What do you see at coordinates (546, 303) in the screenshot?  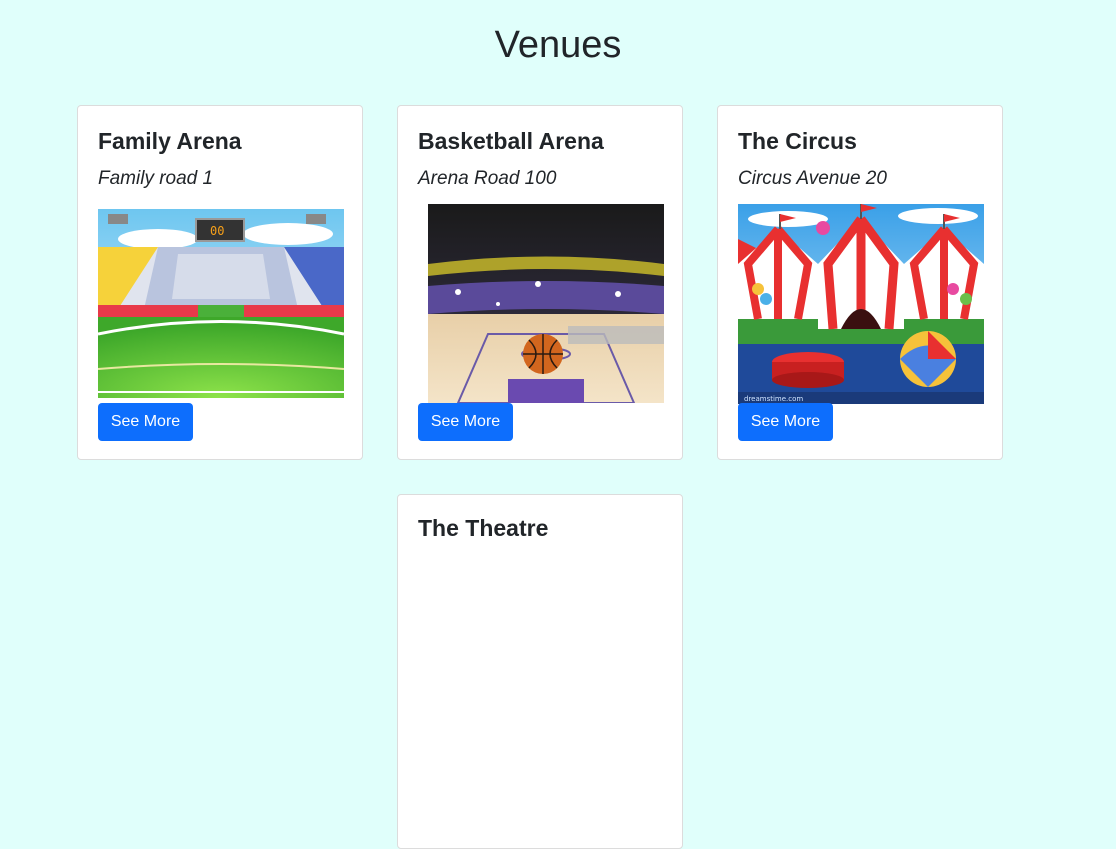 I see `basketball-court-image` at bounding box center [546, 303].